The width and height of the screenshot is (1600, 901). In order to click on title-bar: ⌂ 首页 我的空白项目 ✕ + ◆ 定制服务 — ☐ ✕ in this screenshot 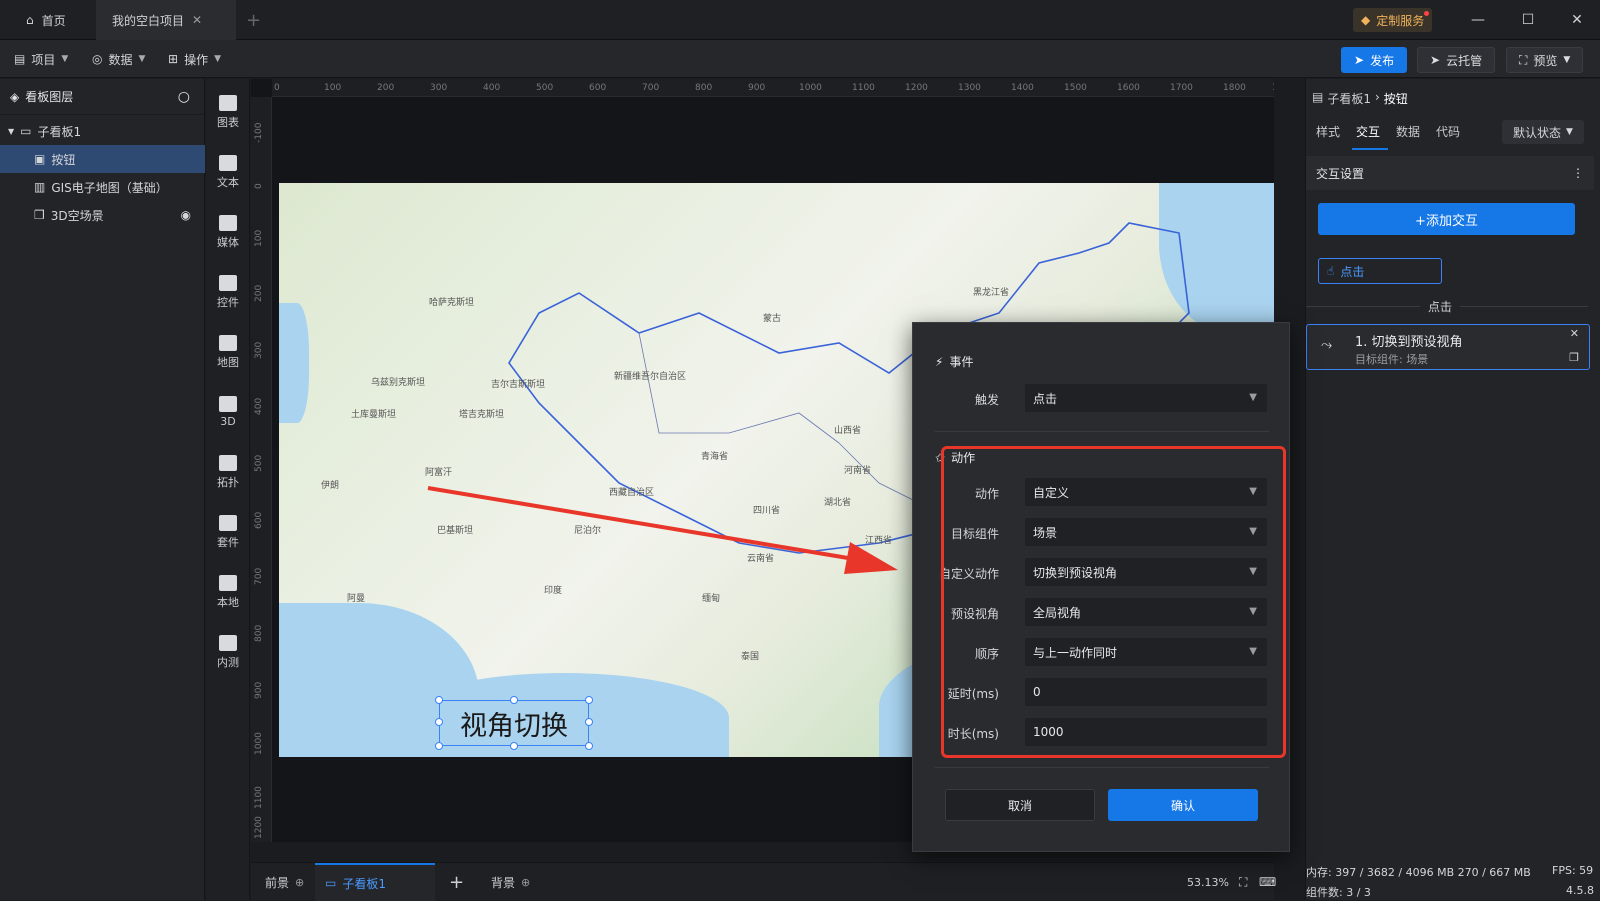, I will do `click(800, 20)`.